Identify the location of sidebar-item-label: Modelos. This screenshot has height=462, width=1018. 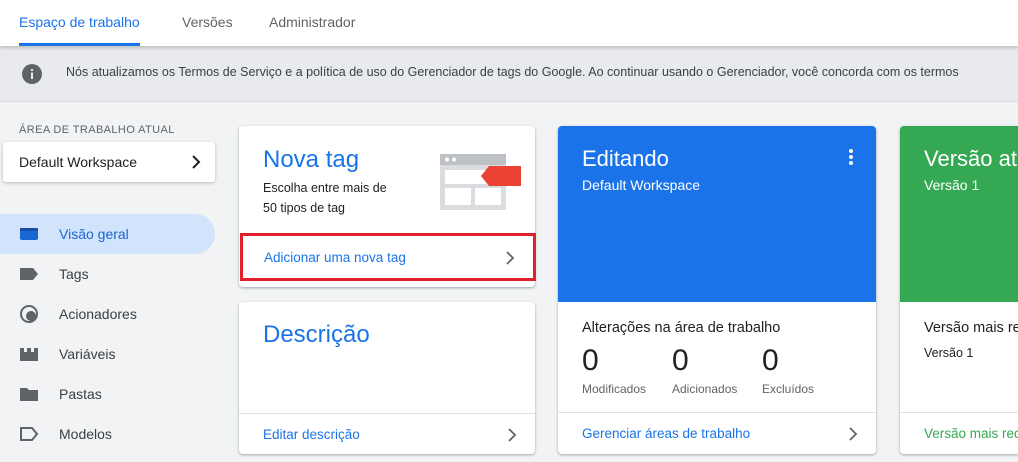
(85, 434).